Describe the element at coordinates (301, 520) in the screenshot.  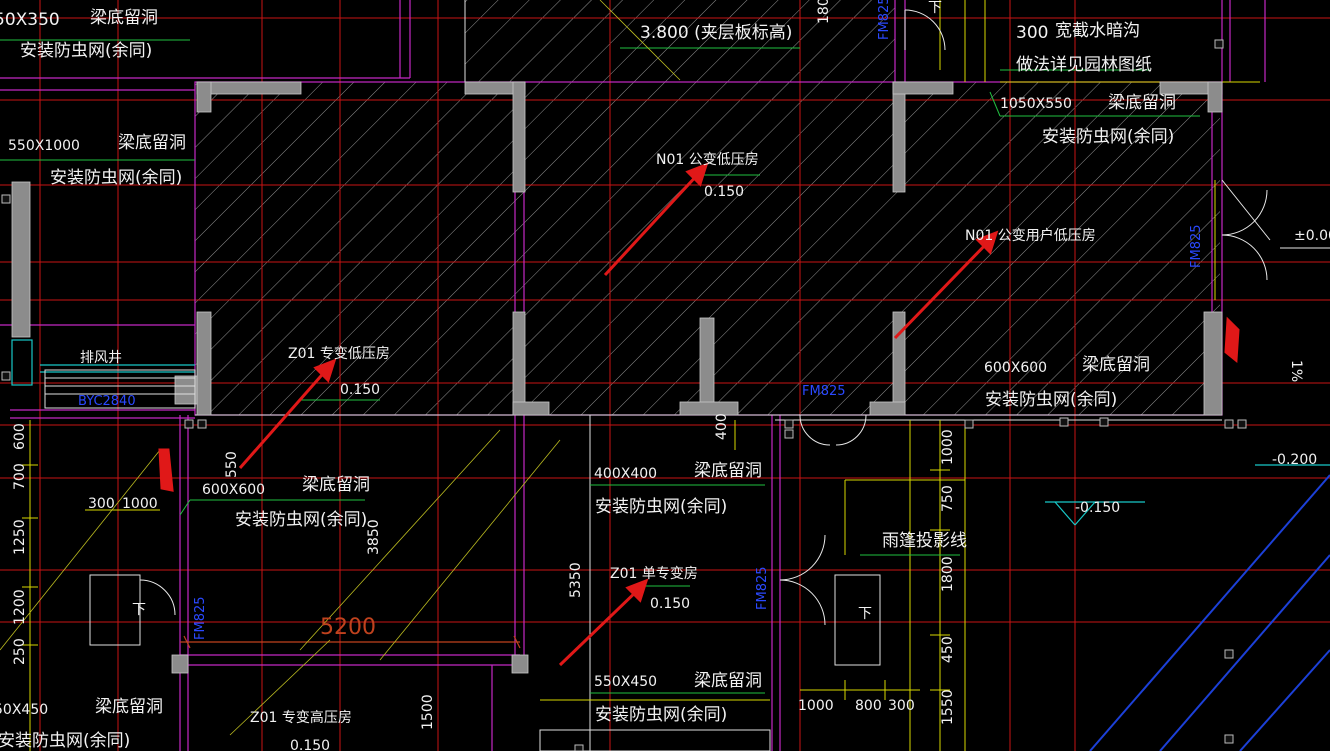
I see `label-net-cl: 安装防虫网(余同)` at that location.